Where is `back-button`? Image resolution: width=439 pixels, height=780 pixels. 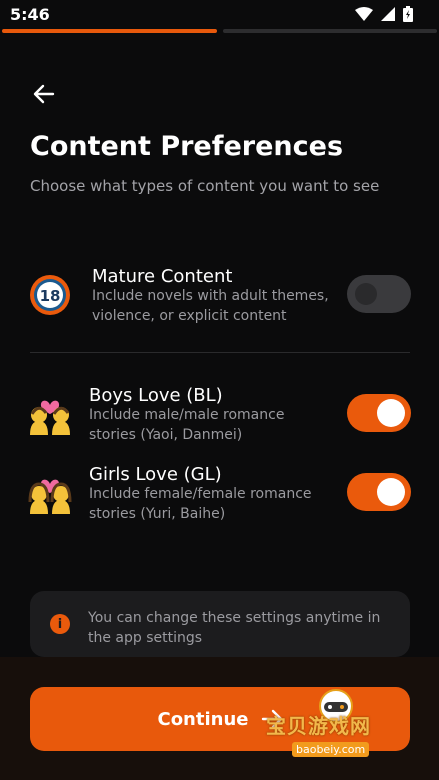 back-button is located at coordinates (44, 94).